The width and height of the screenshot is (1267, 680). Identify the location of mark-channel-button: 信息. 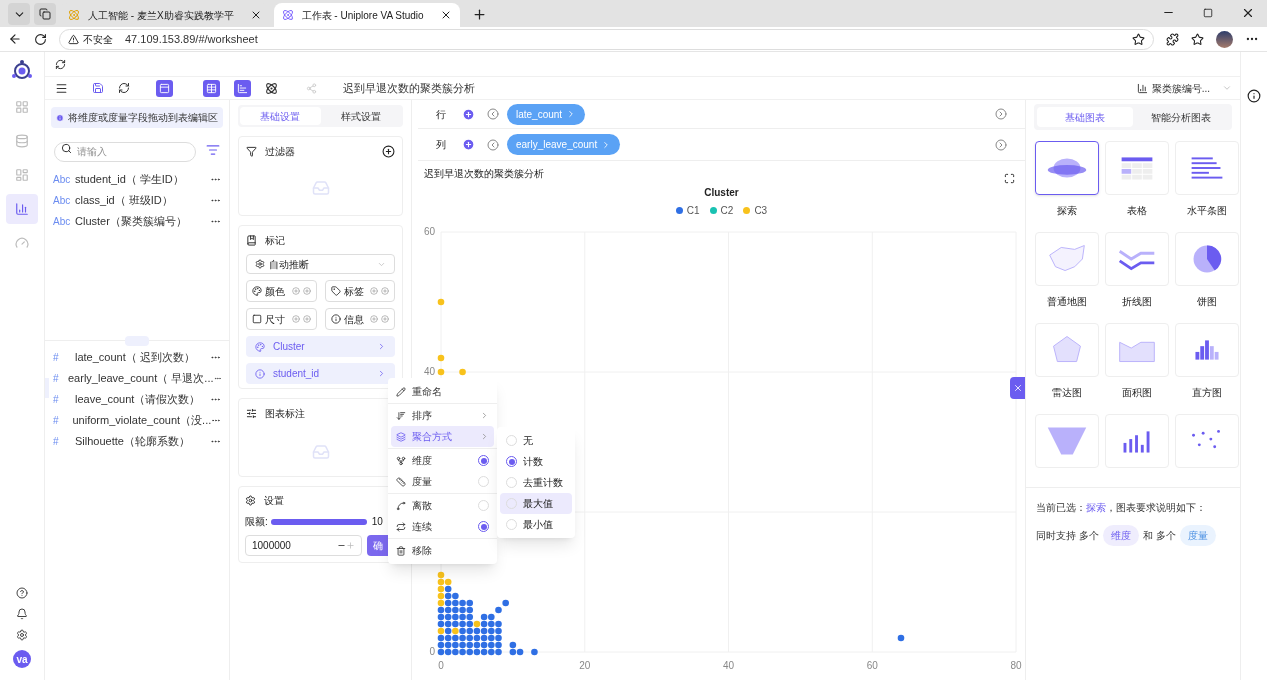
(359, 319).